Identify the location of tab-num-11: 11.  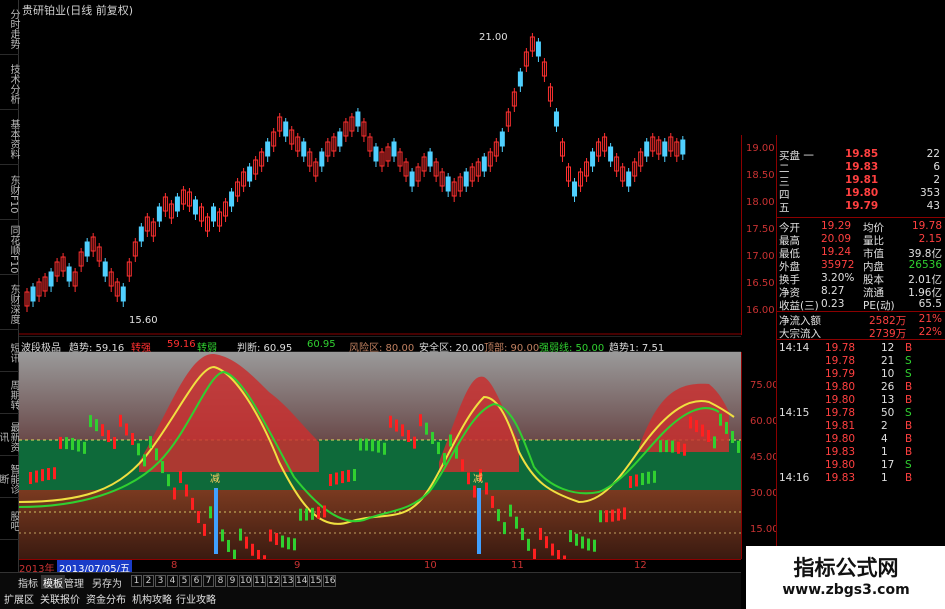
(259, 581).